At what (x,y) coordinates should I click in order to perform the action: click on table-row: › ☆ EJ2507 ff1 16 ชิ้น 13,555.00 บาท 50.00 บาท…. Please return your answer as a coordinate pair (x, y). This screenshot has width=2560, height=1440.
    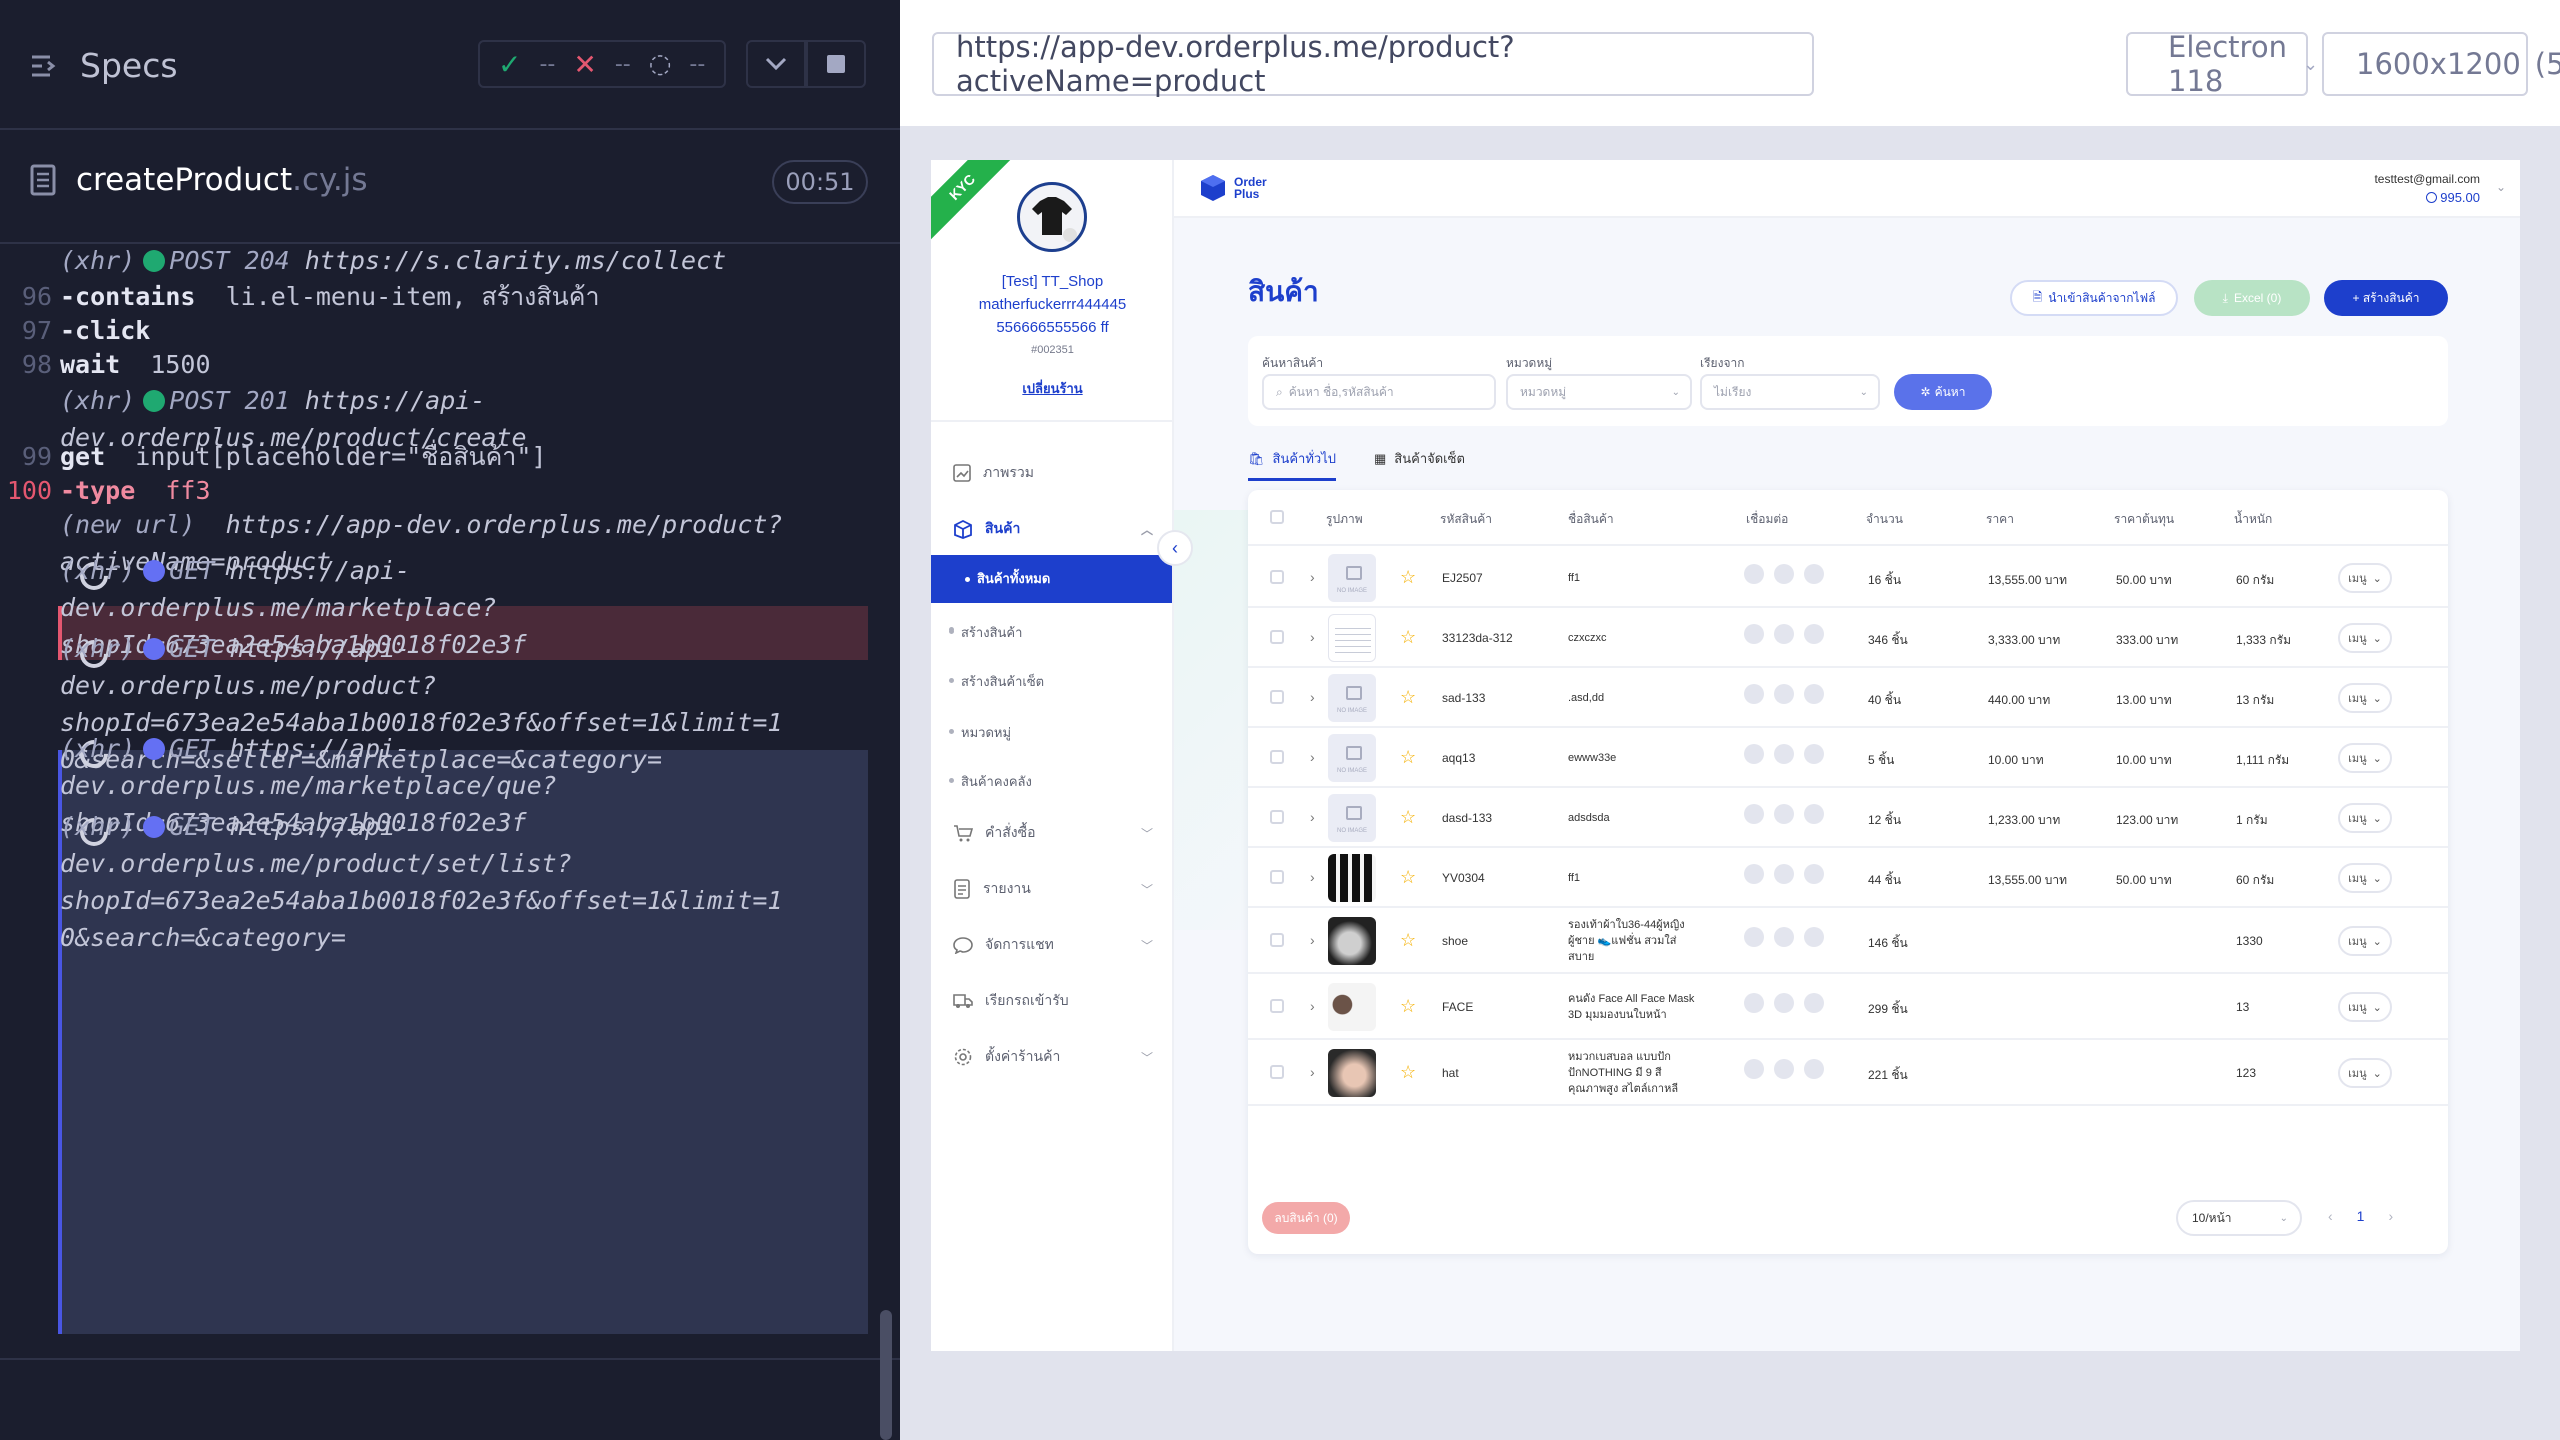
    Looking at the image, I should click on (1848, 578).